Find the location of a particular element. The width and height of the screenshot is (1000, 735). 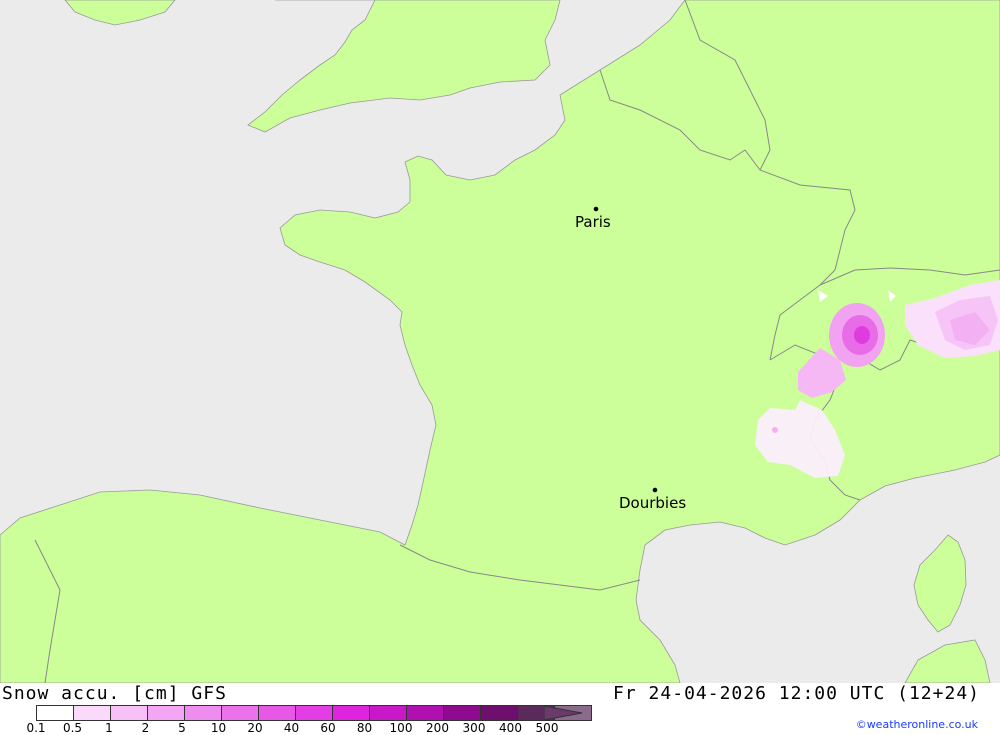

legend-overflow-arrow-icon is located at coordinates (563, 713).